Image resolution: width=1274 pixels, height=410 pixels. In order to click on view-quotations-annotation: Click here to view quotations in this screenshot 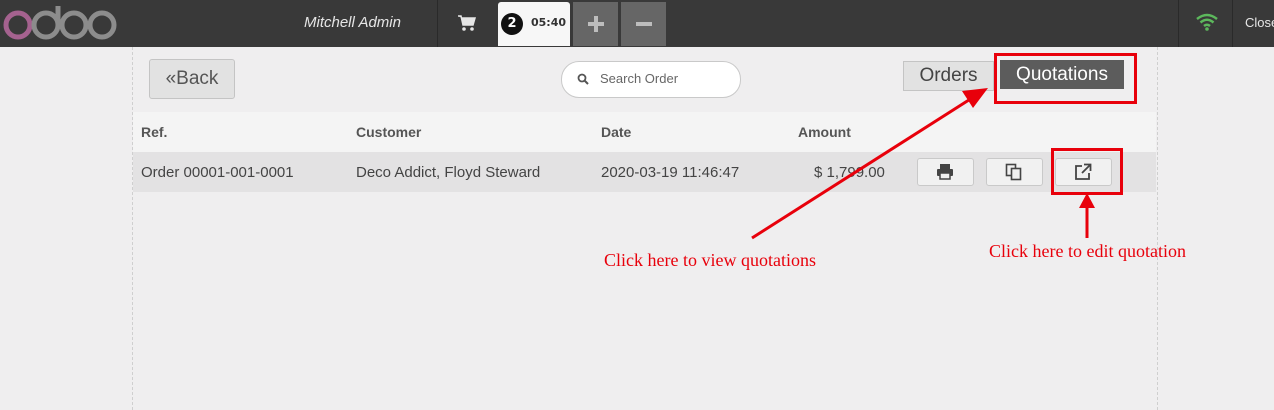, I will do `click(710, 260)`.